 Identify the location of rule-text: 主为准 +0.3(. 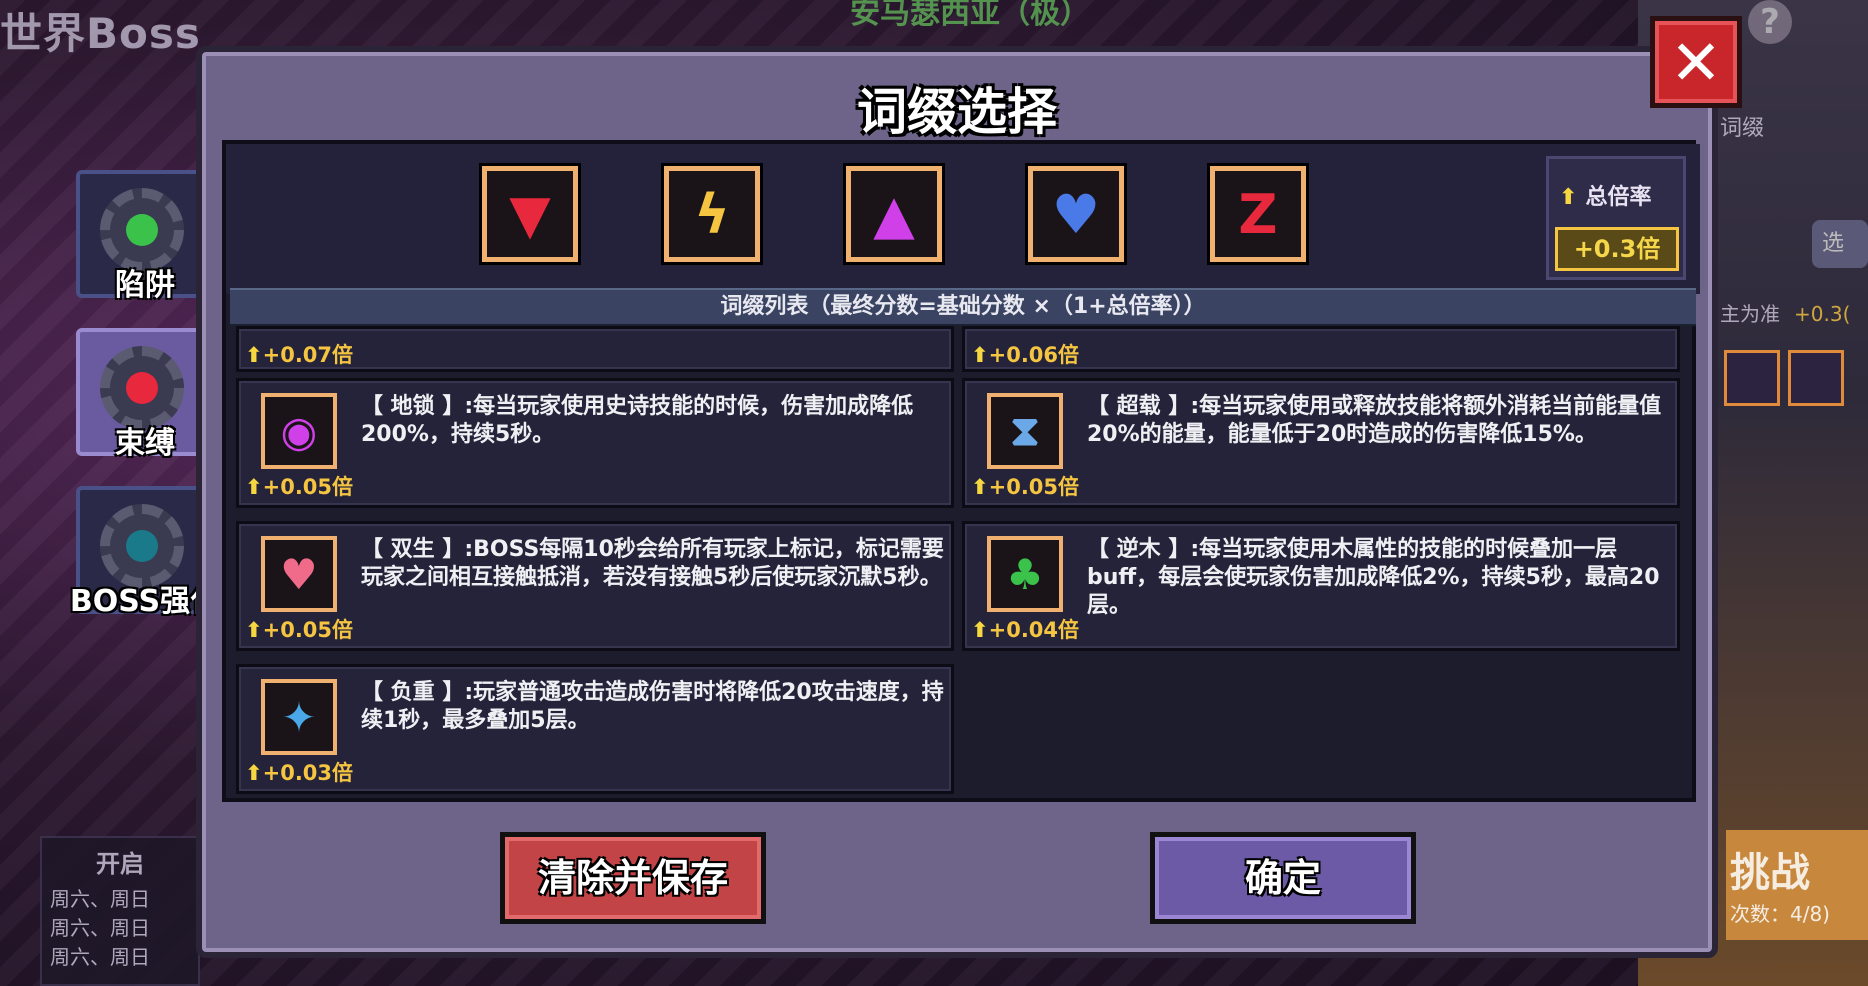
(1785, 312).